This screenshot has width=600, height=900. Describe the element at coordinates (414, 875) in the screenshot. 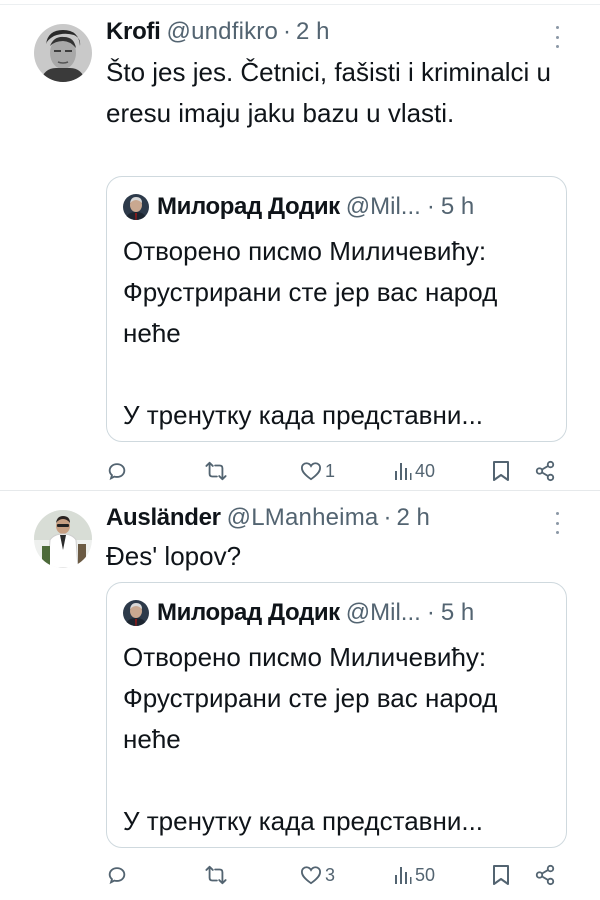

I see `views-button: 50` at that location.